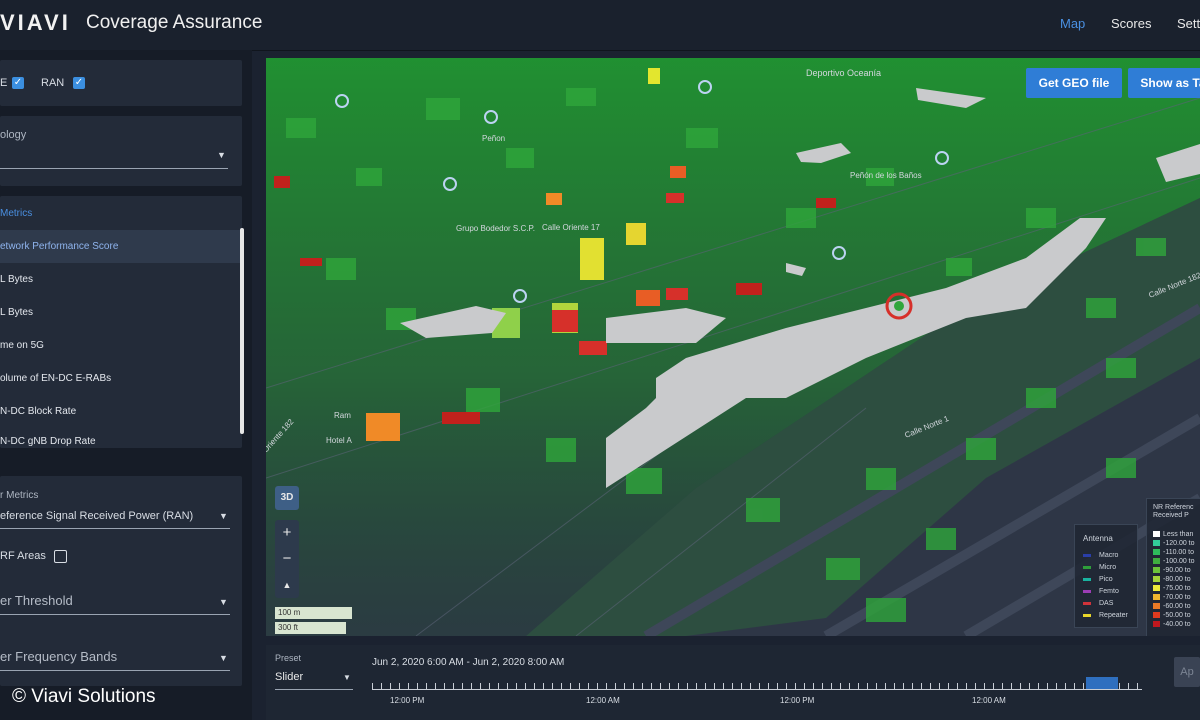 The height and width of the screenshot is (720, 1200). I want to click on threshold-select, so click(115, 614).